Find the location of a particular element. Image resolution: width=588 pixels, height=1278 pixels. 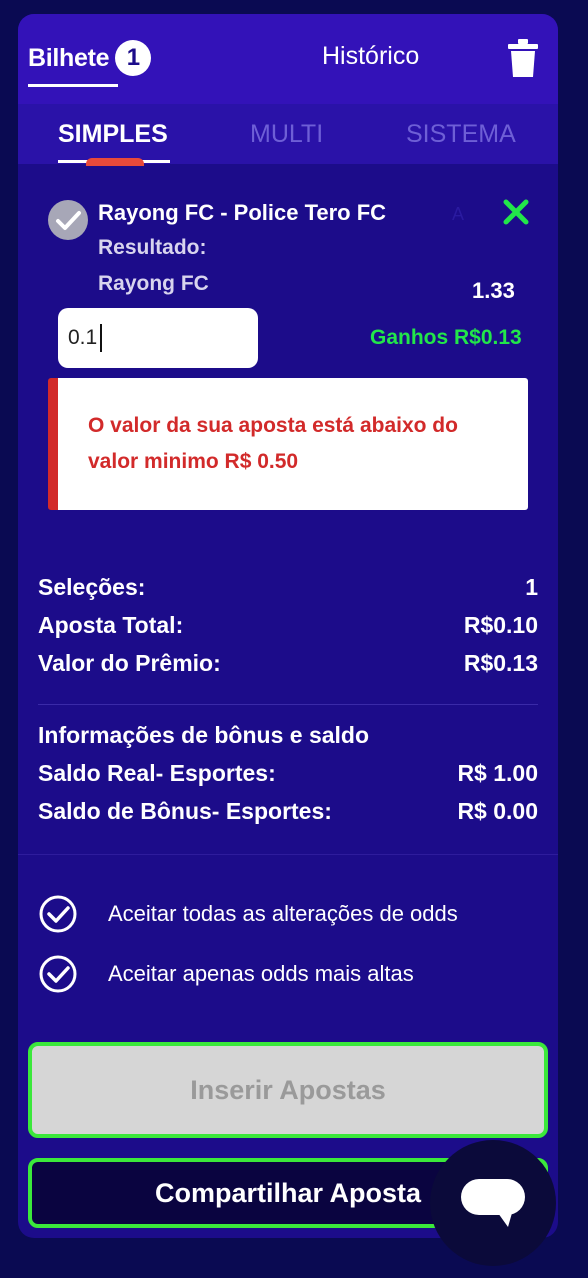

match-marker: A is located at coordinates (458, 214).